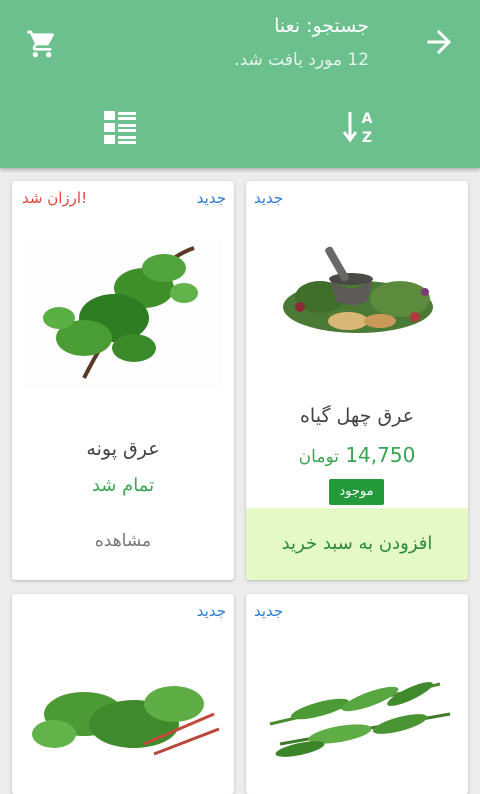 Image resolution: width=480 pixels, height=794 pixels. I want to click on sort-letter-z: Z, so click(367, 138).